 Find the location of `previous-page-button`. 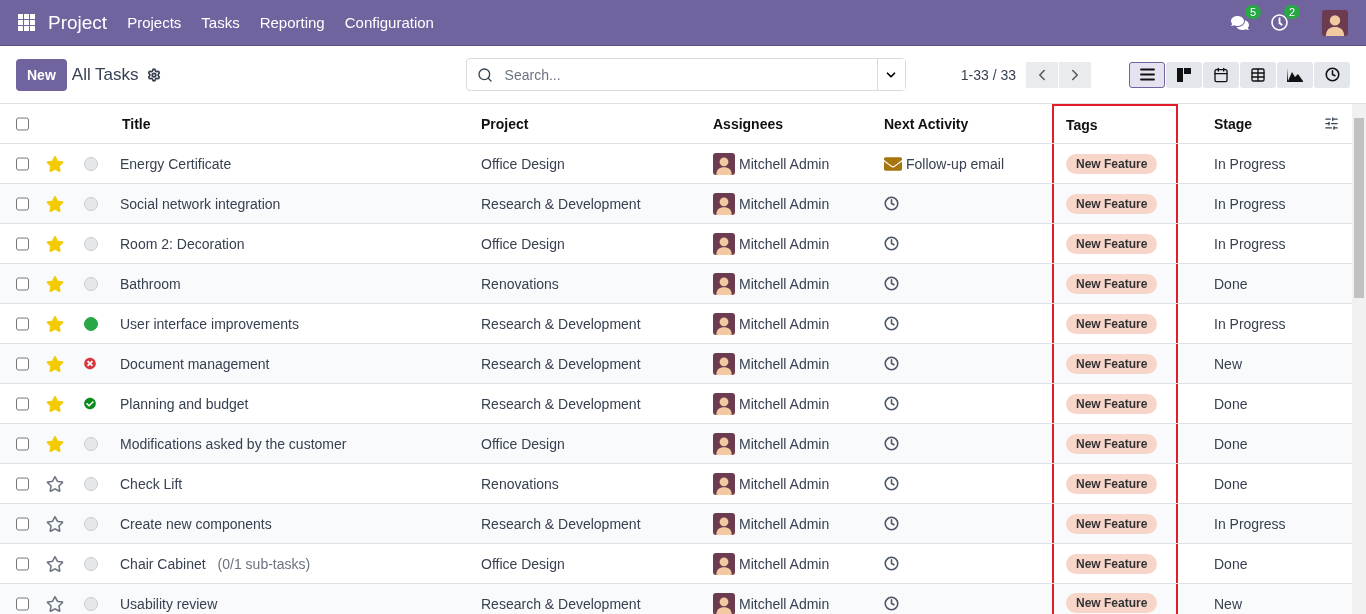

previous-page-button is located at coordinates (1042, 74).